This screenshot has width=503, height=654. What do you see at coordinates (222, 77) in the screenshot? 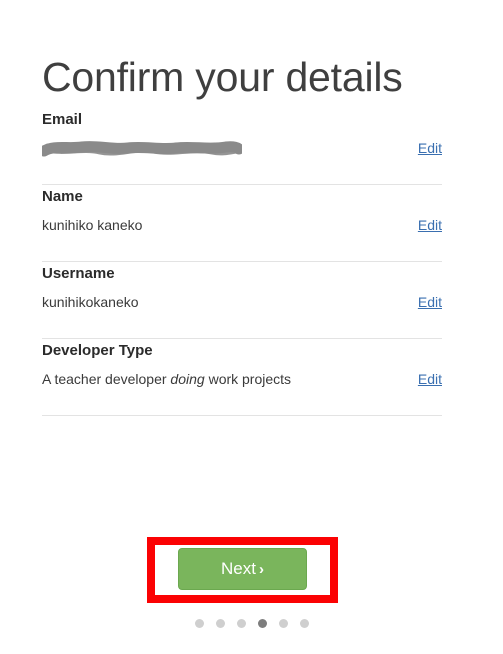
I see `page-title: Confirm your details` at bounding box center [222, 77].